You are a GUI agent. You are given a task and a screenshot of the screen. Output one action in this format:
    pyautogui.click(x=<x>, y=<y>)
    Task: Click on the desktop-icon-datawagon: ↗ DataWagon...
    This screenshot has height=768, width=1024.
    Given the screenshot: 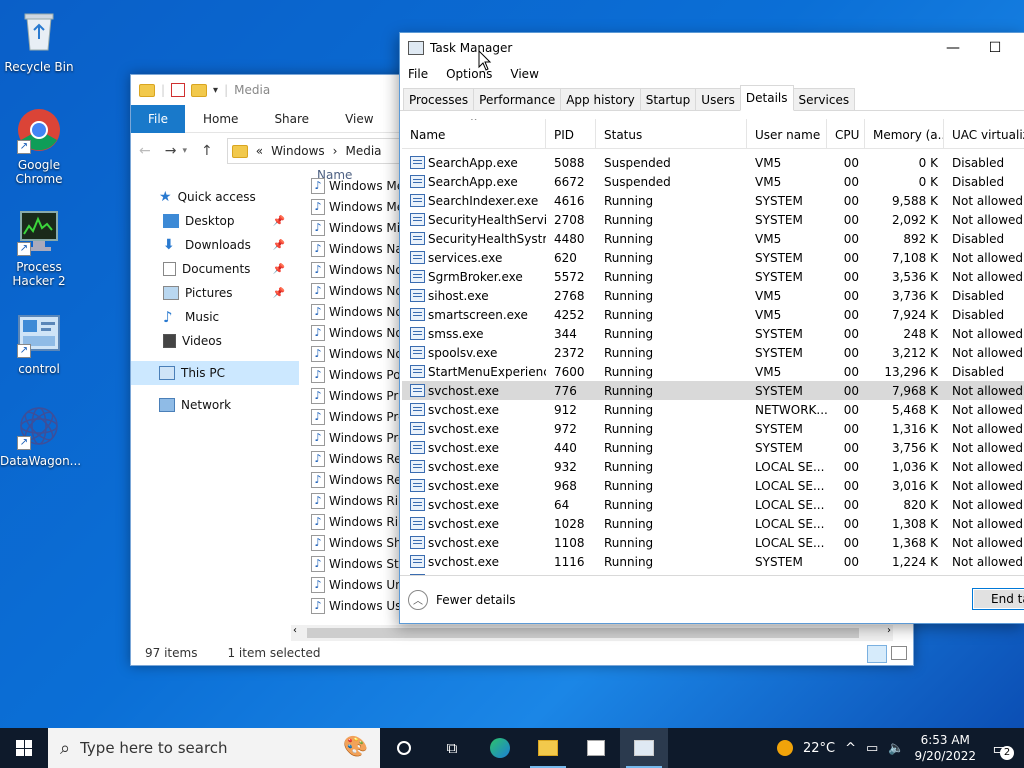 What is the action you would take?
    pyautogui.click(x=40, y=435)
    